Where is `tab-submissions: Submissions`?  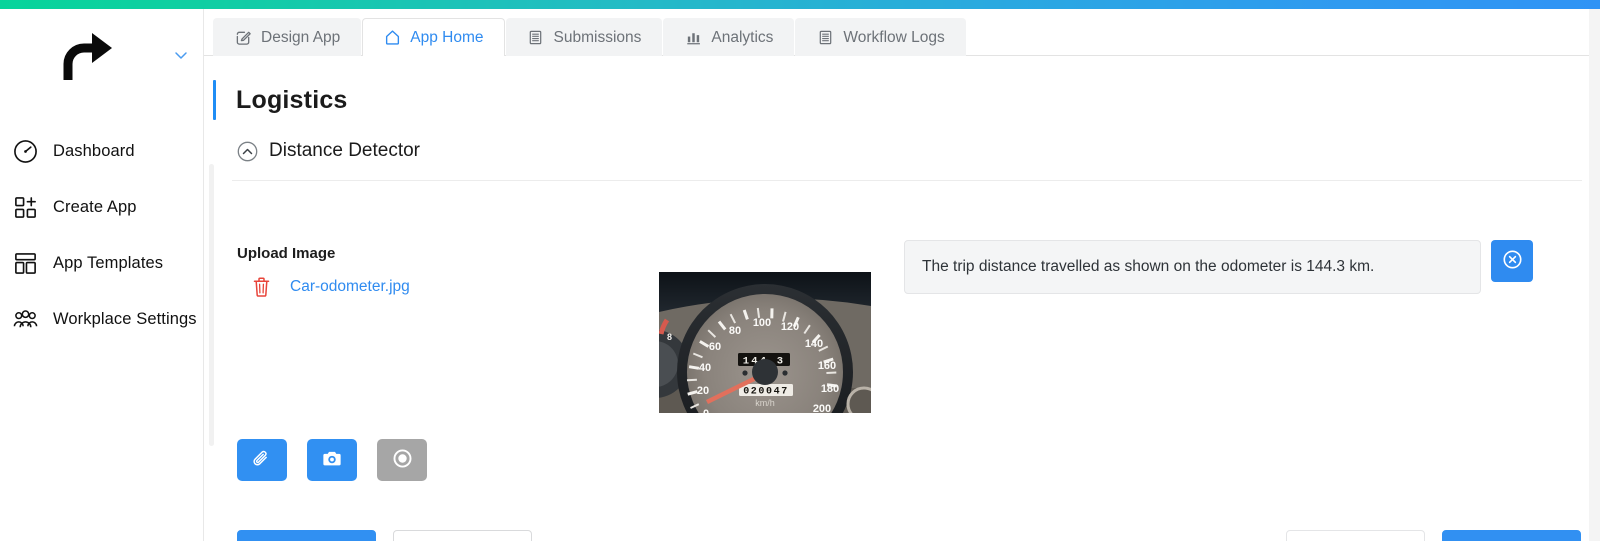
tab-submissions: Submissions is located at coordinates (584, 37).